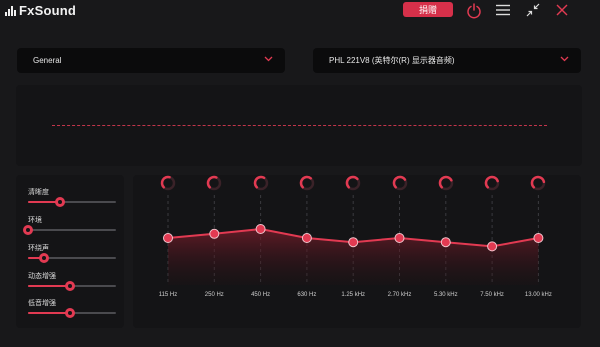  What do you see at coordinates (392, 60) in the screenshot?
I see `output-device-value: PHL 221V8 (英特尔(R) 显示器音频)` at bounding box center [392, 60].